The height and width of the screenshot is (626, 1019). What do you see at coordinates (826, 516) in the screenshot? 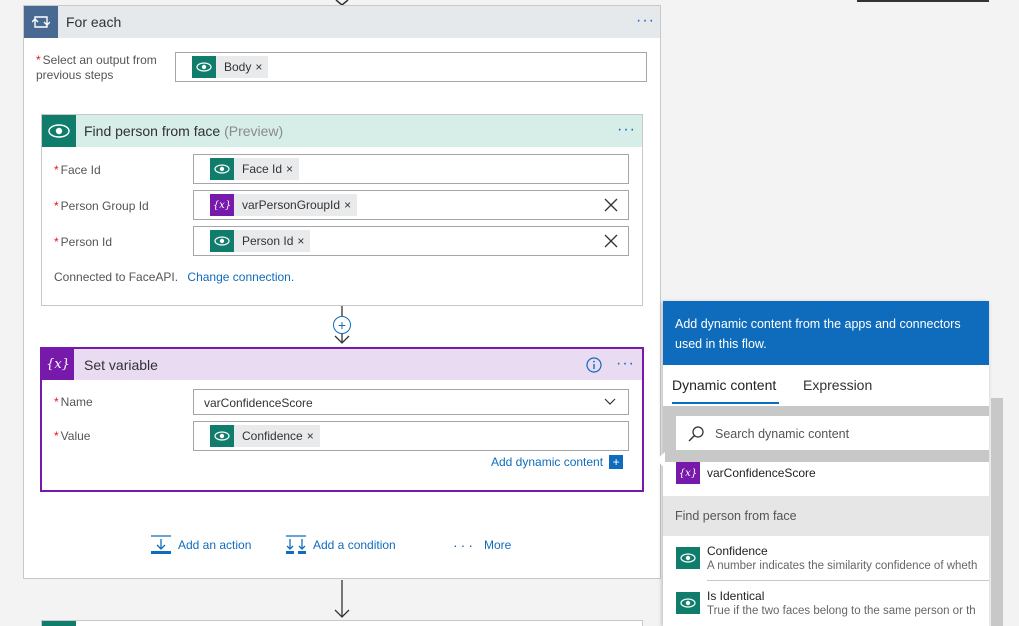
I see `group-find-person: Find person from face` at bounding box center [826, 516].